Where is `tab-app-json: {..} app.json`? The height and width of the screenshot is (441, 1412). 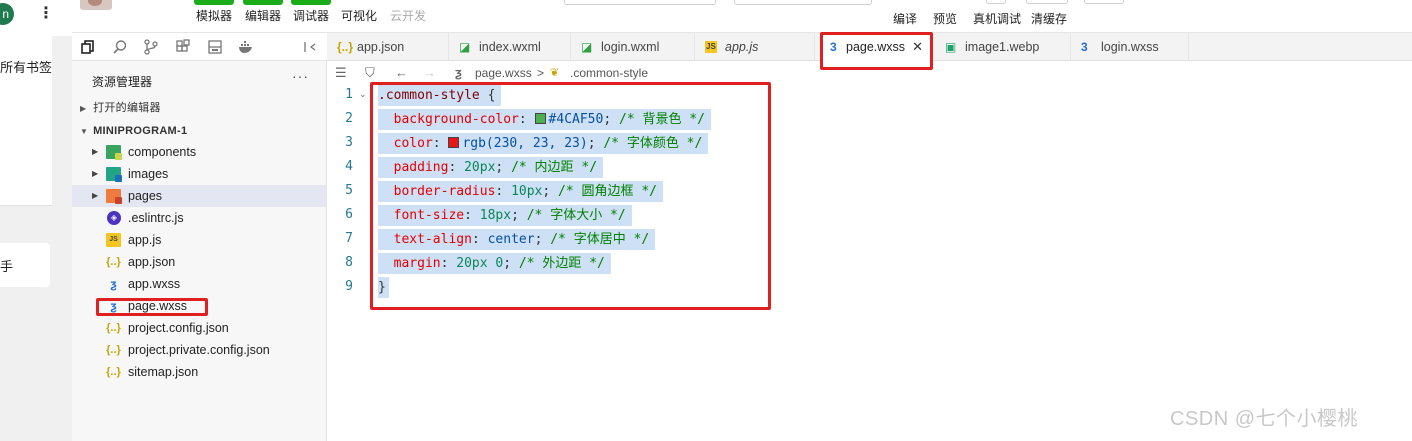 tab-app-json: {..} app.json is located at coordinates (388, 47).